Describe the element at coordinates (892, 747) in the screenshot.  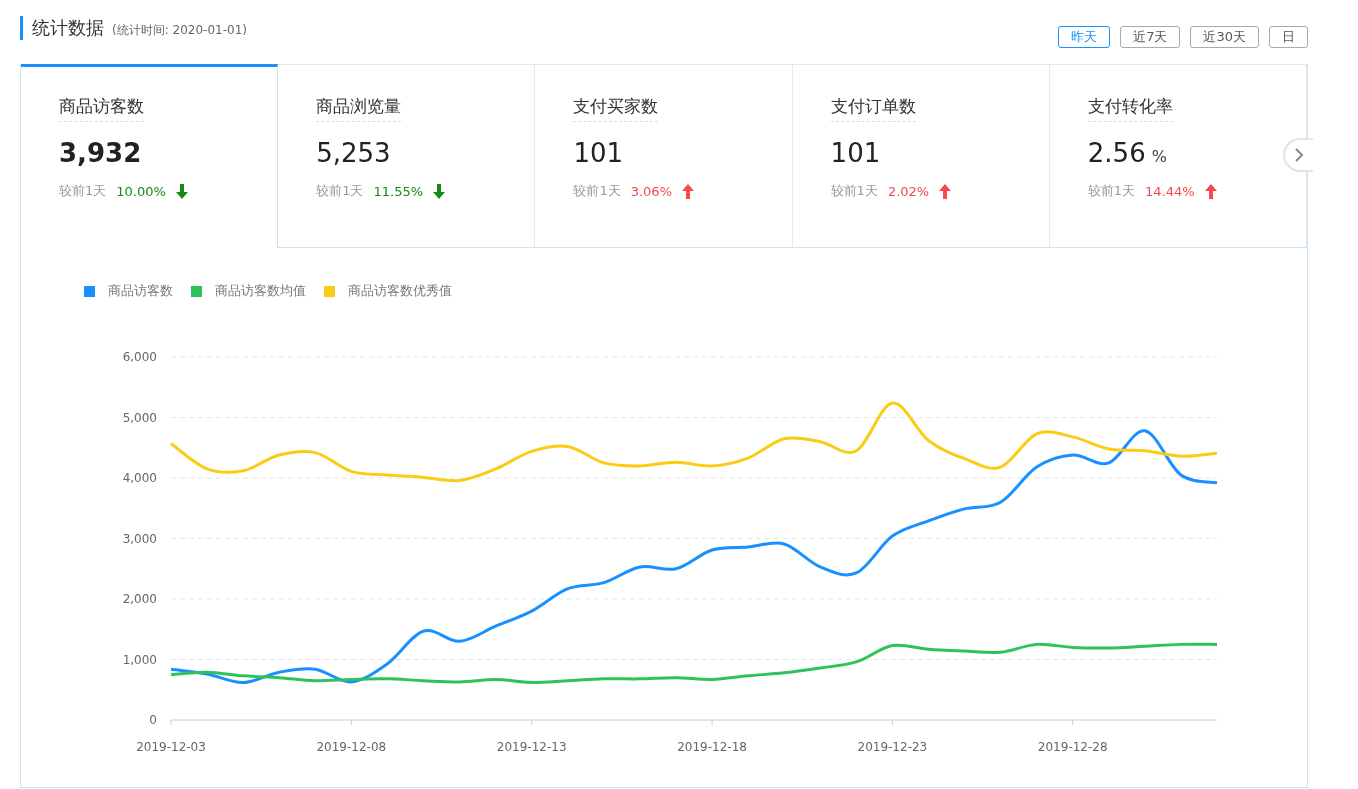
I see `x-axis-label: 2019-12-23` at that location.